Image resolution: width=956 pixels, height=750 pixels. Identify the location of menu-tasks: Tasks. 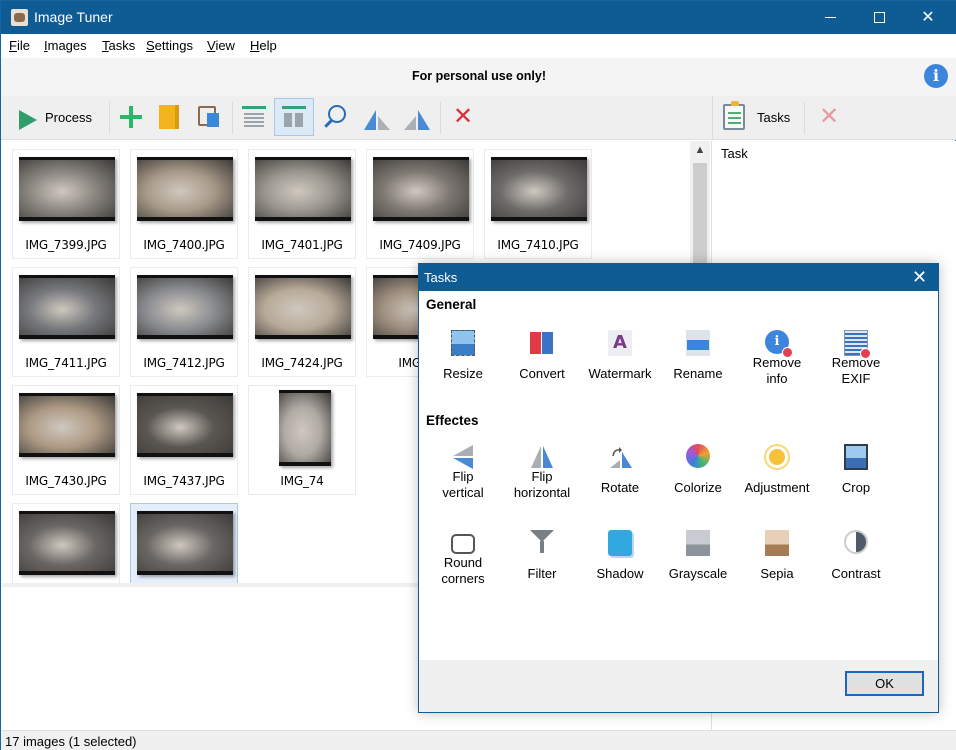
(118, 45).